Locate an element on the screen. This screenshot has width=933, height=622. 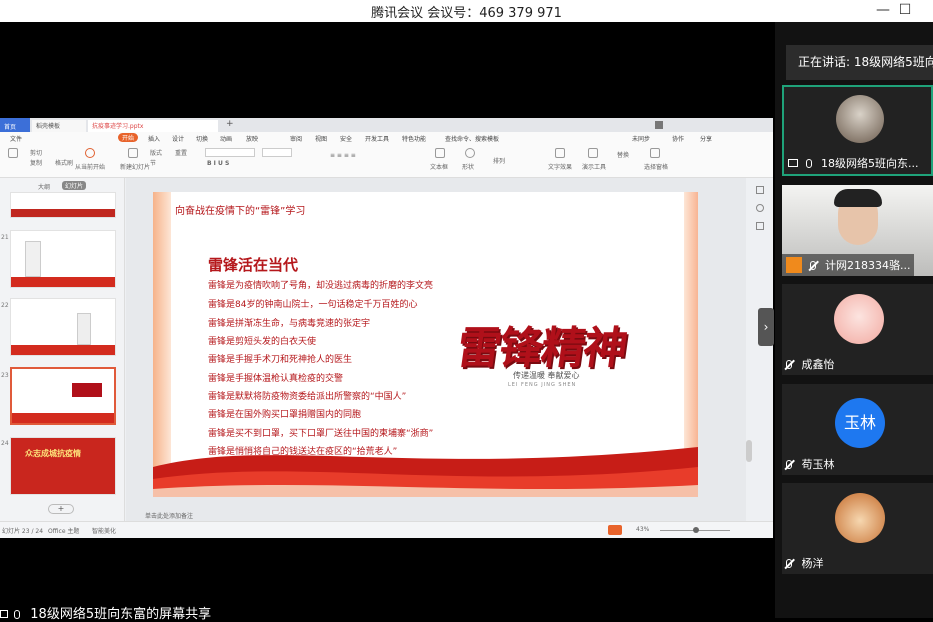
text-effect-button: 文字效果 is located at coordinates (560, 166).